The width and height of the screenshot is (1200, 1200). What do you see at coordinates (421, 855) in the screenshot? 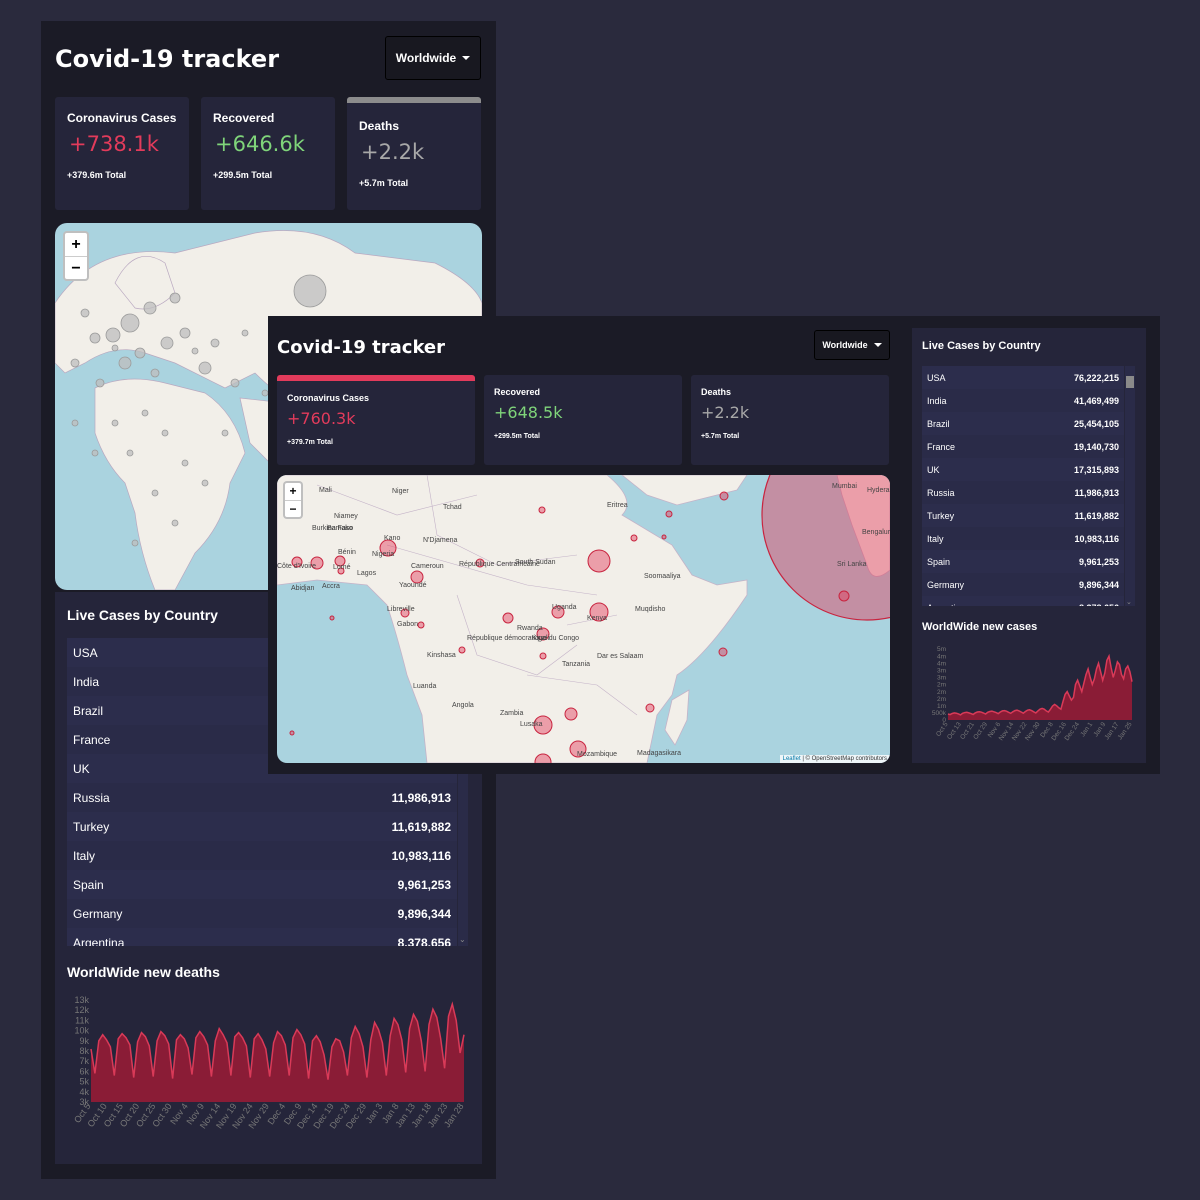
I see `country-cases: 10,983,116` at bounding box center [421, 855].